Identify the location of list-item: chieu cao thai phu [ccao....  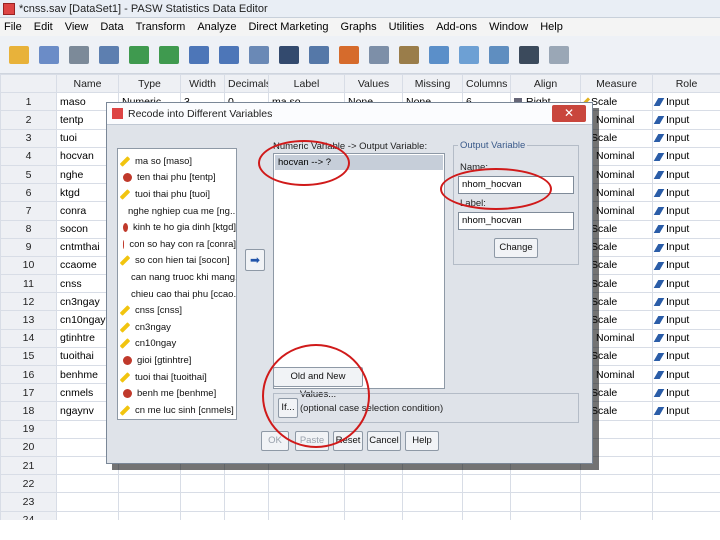
(177, 294).